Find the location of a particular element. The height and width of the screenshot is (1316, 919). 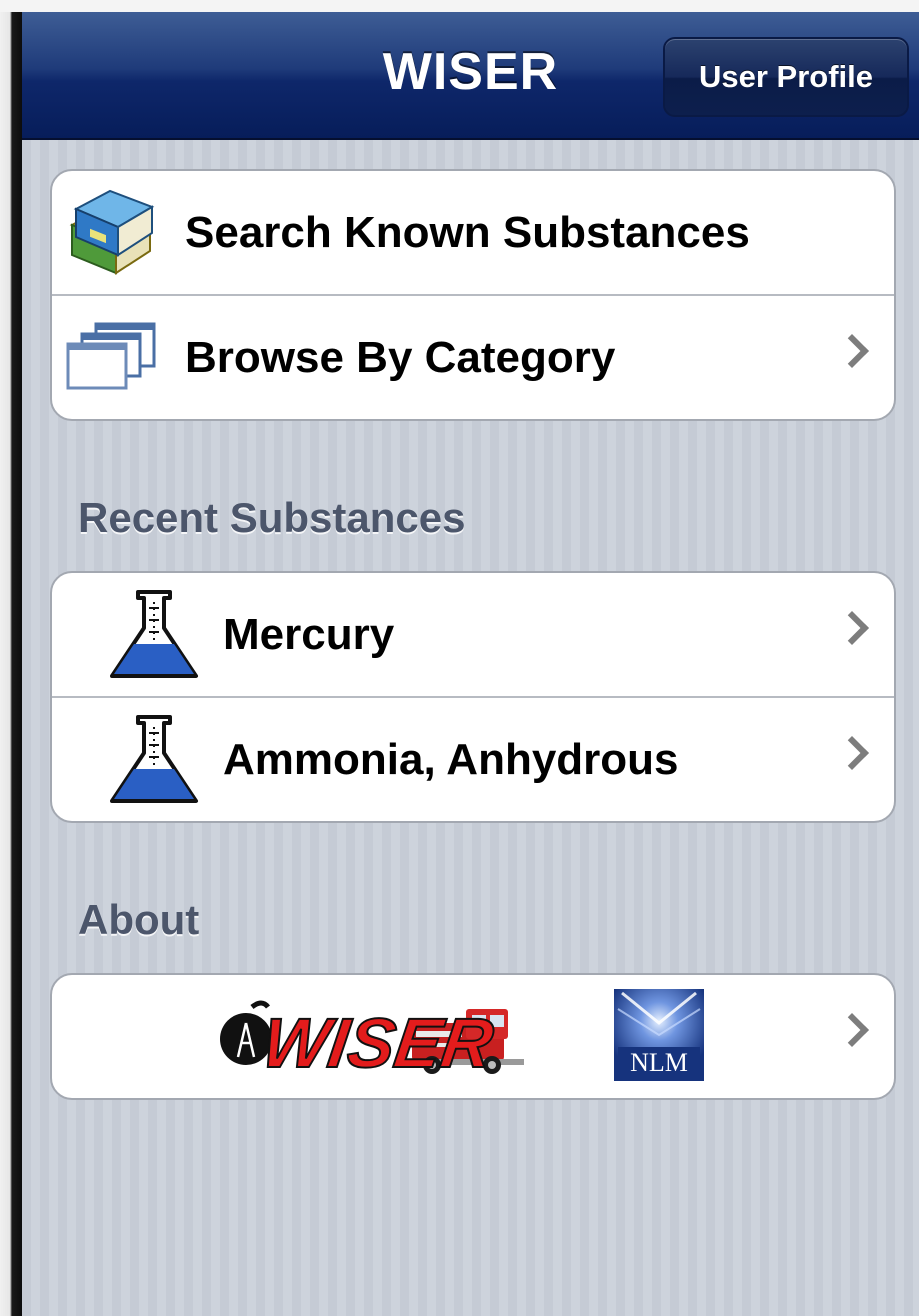

search-known-substances-row: Search Known Substances is located at coordinates (473, 232).